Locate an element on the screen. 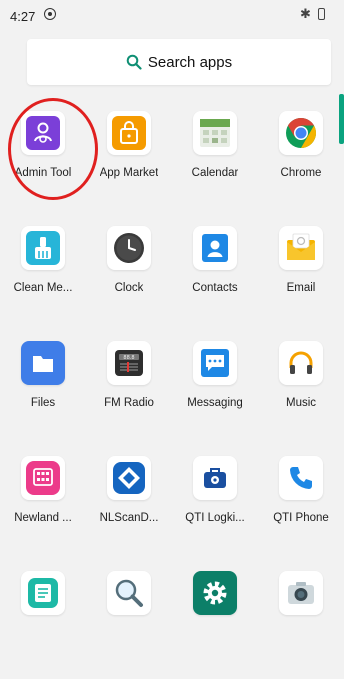  notes-icon is located at coordinates (43, 593).